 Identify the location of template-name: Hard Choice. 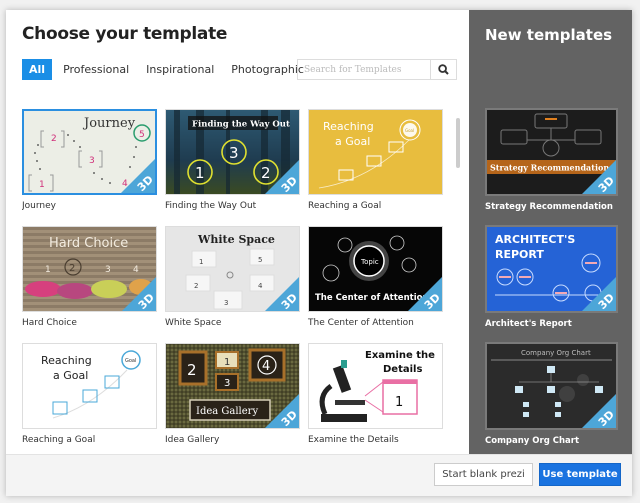
(49, 323).